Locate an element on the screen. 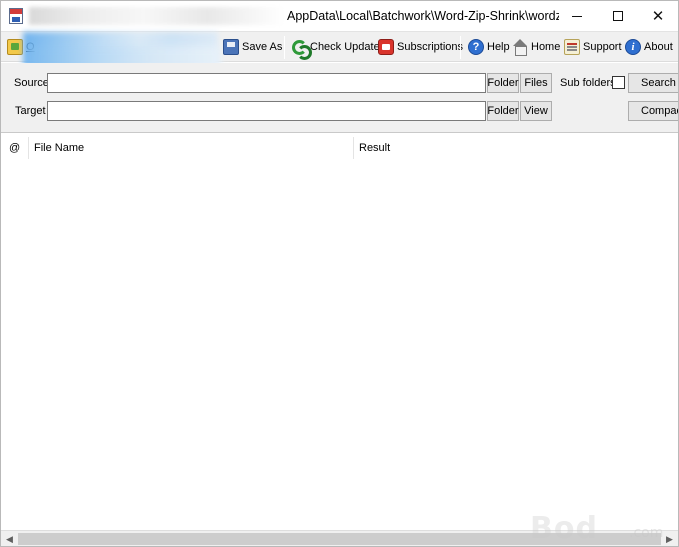 This screenshot has width=679, height=547. source-files-button: Files is located at coordinates (536, 83).